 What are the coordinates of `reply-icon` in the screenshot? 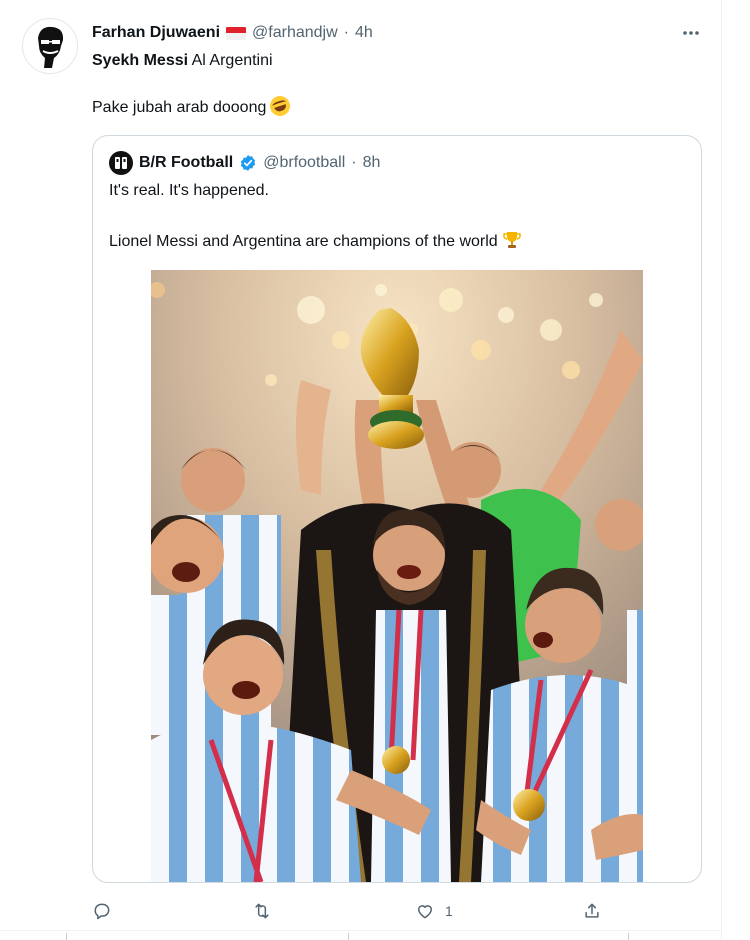 It's located at (102, 911).